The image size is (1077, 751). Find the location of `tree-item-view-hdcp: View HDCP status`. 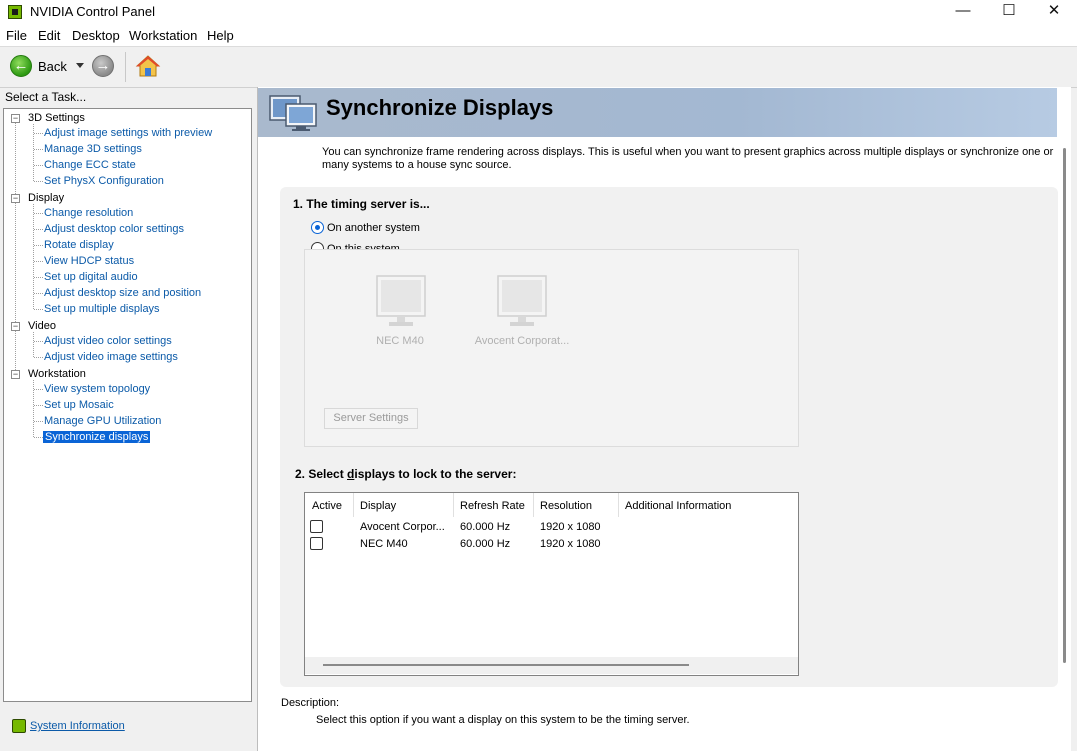

tree-item-view-hdcp: View HDCP status is located at coordinates (89, 261).